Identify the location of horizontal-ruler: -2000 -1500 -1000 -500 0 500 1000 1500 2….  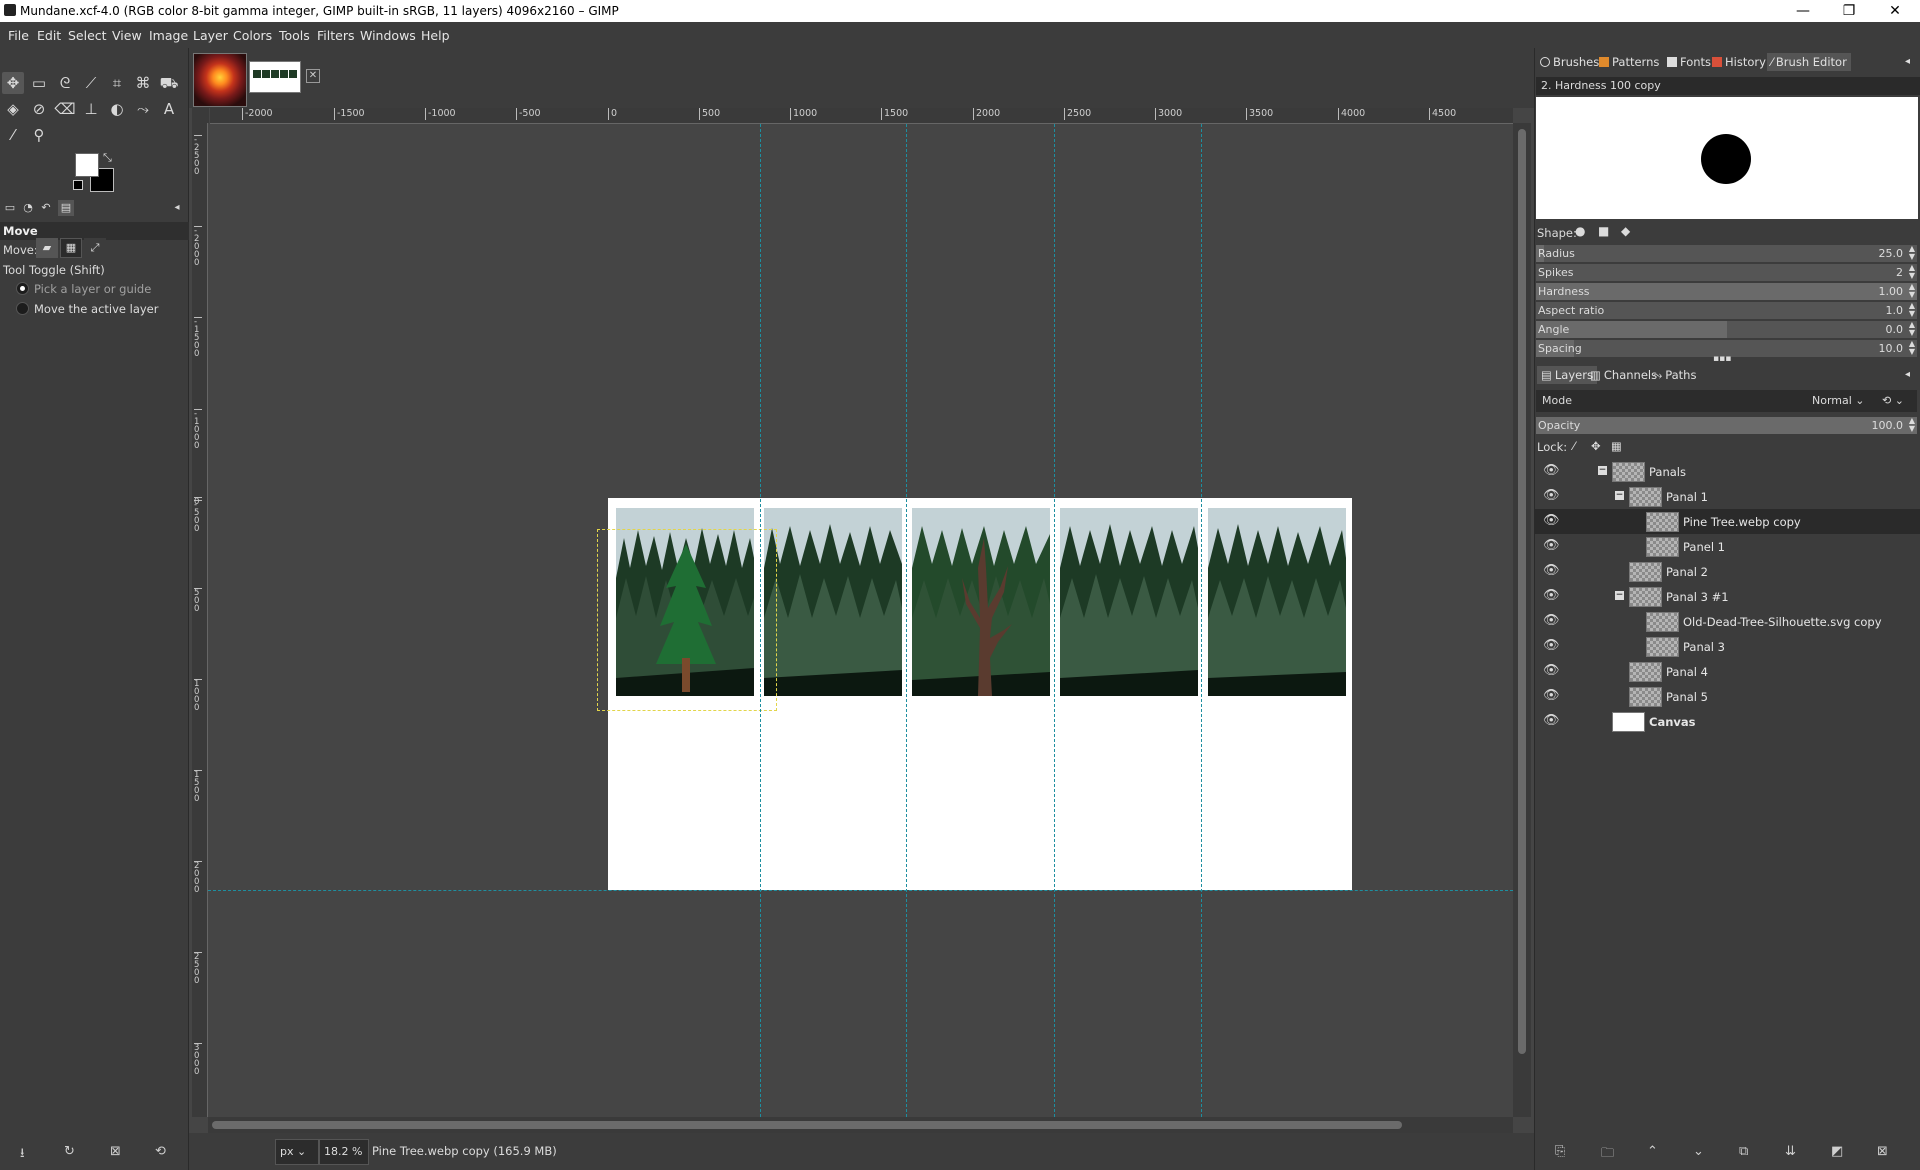
(861, 116).